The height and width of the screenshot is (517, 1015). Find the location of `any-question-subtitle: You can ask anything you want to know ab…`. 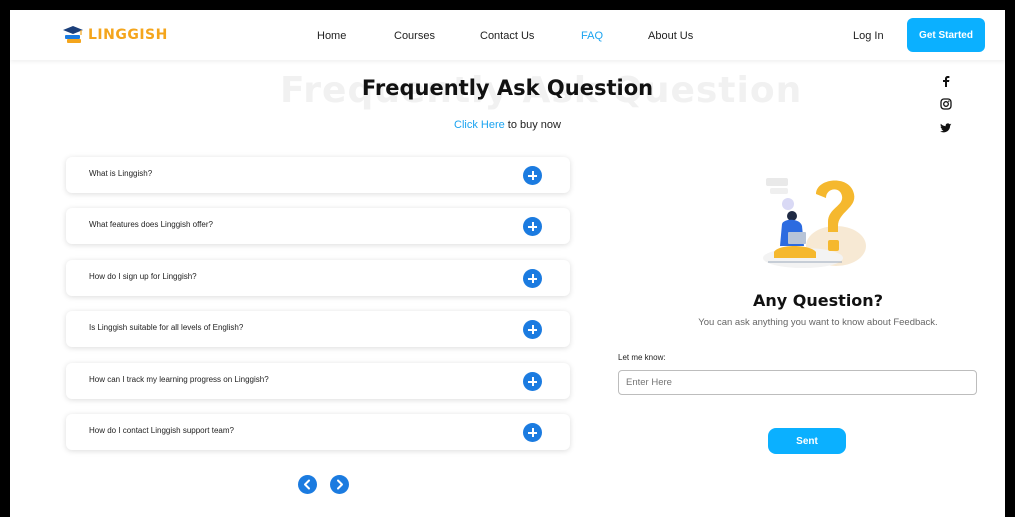

any-question-subtitle: You can ask anything you want to know ab… is located at coordinates (818, 322).